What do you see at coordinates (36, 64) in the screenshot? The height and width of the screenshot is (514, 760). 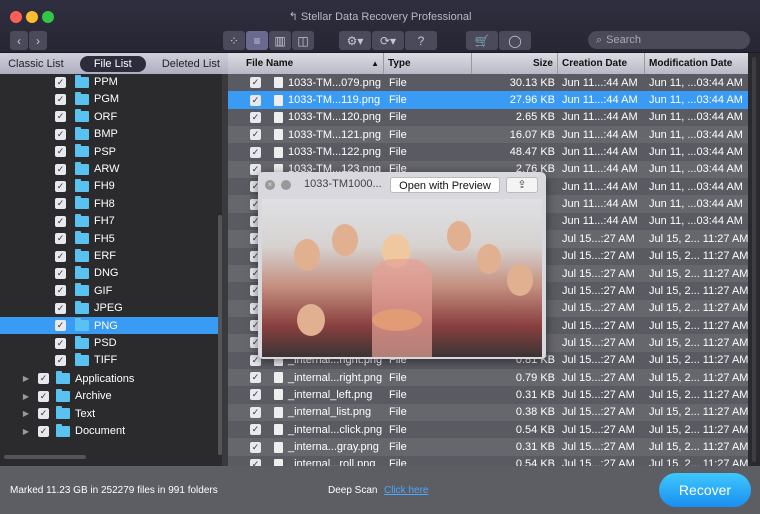 I see `tab-classic-list: Classic List` at bounding box center [36, 64].